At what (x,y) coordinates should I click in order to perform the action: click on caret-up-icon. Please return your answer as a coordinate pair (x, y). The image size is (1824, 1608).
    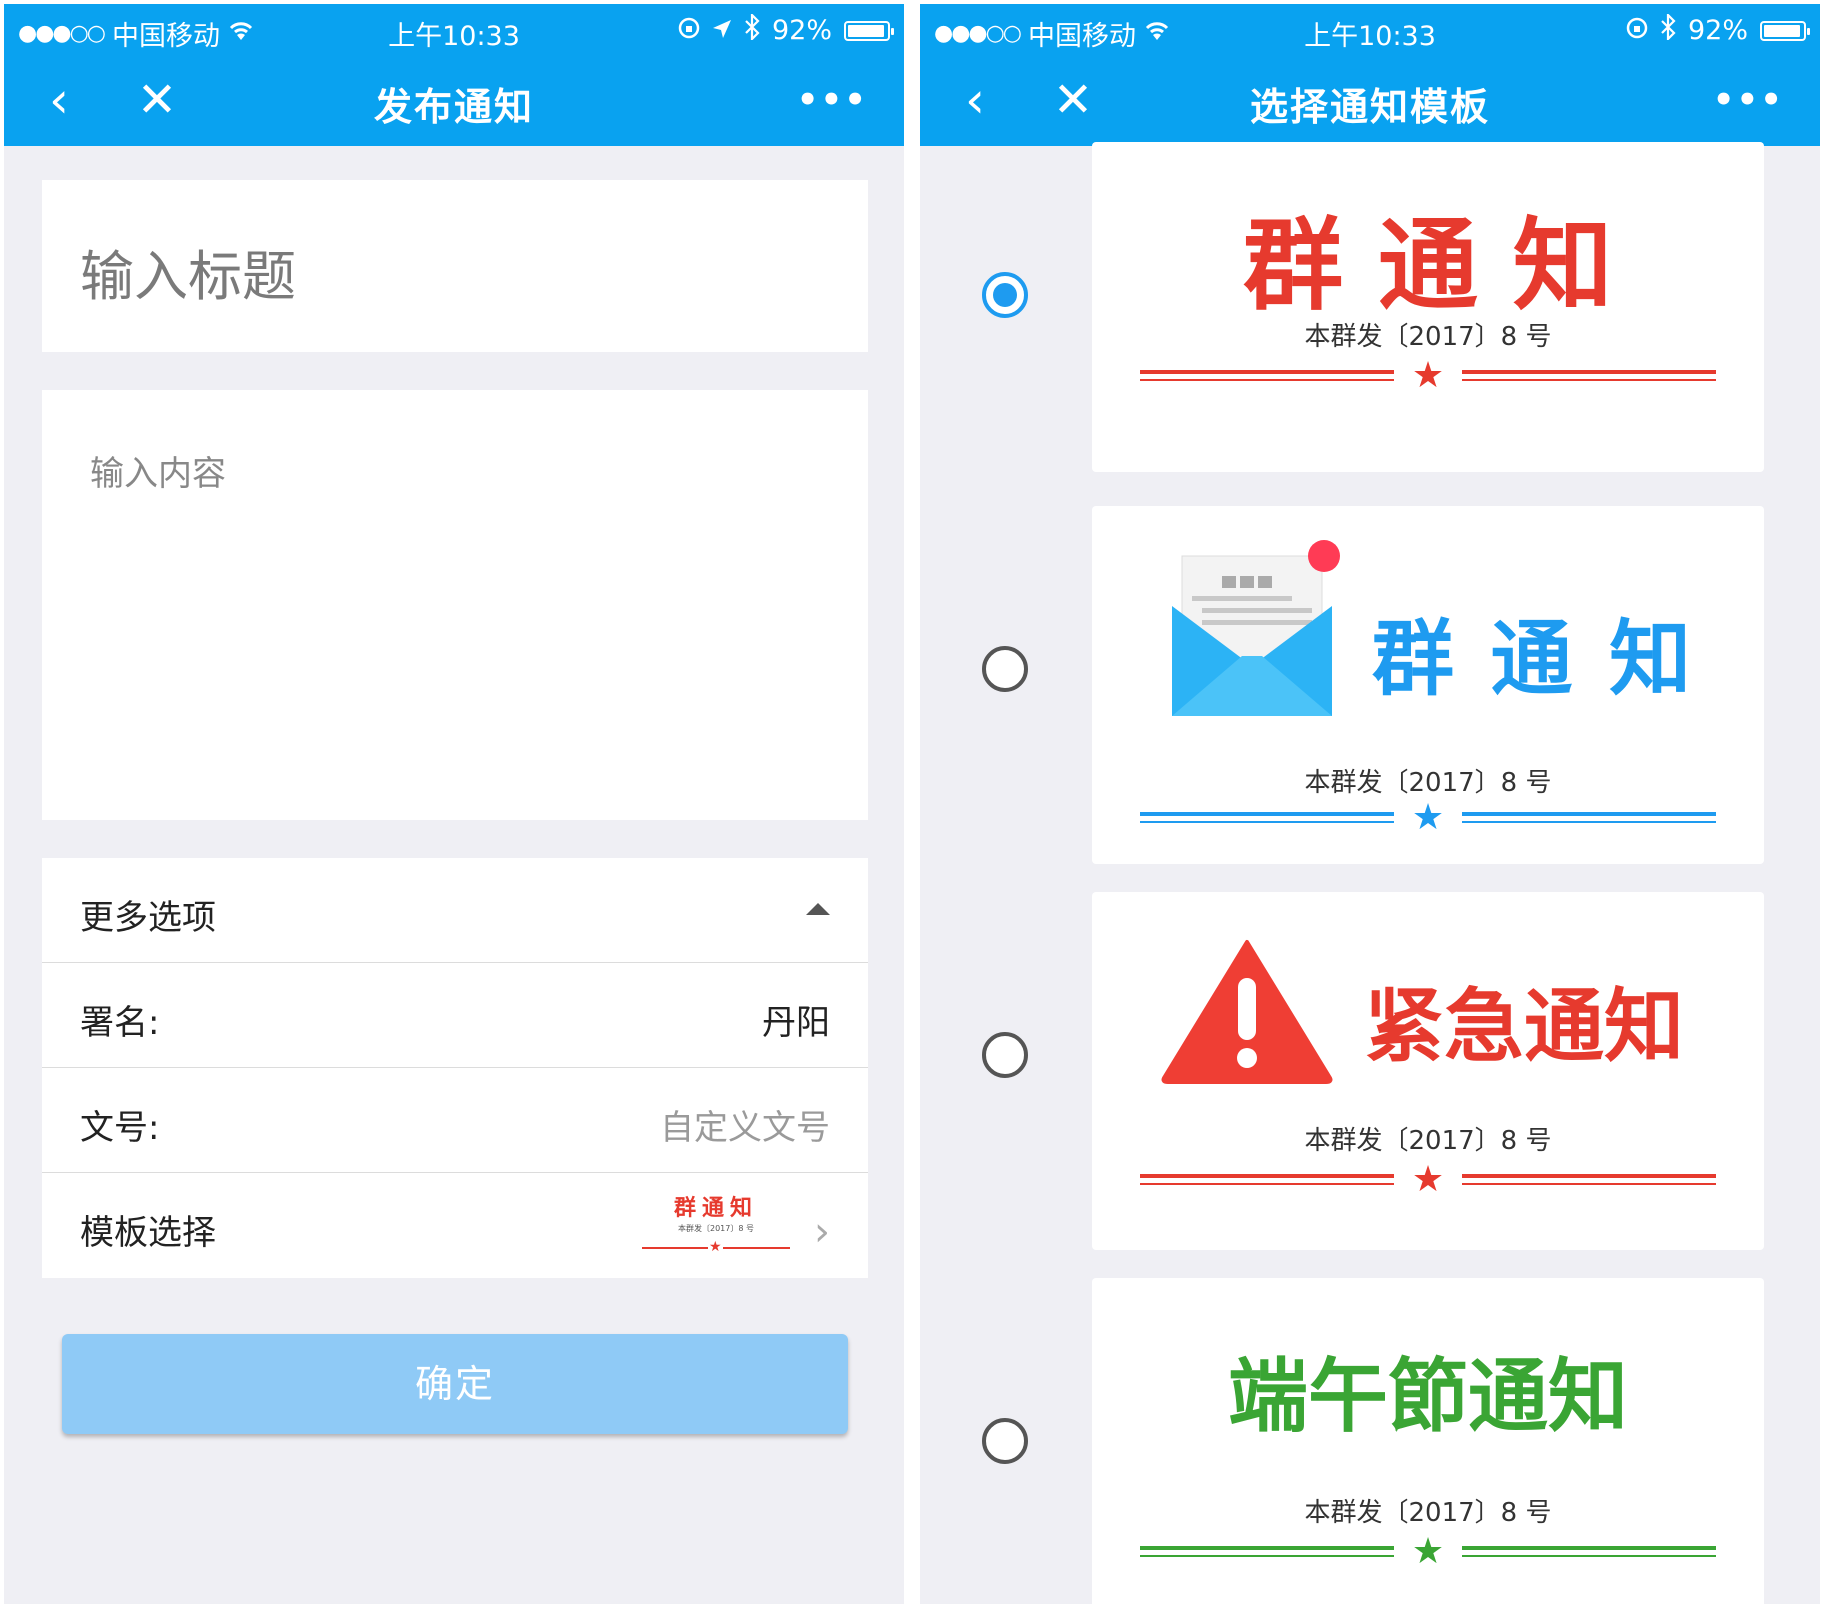
    Looking at the image, I should click on (818, 909).